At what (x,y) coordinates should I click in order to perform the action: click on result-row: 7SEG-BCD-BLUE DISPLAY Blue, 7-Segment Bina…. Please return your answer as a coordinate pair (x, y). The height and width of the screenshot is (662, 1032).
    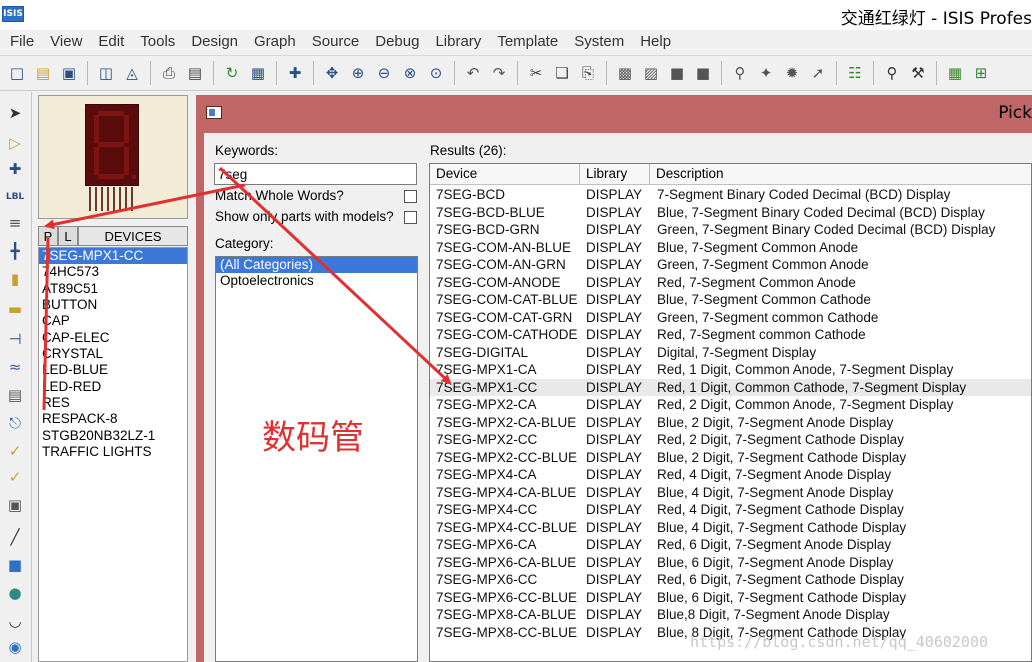
    Looking at the image, I should click on (730, 213).